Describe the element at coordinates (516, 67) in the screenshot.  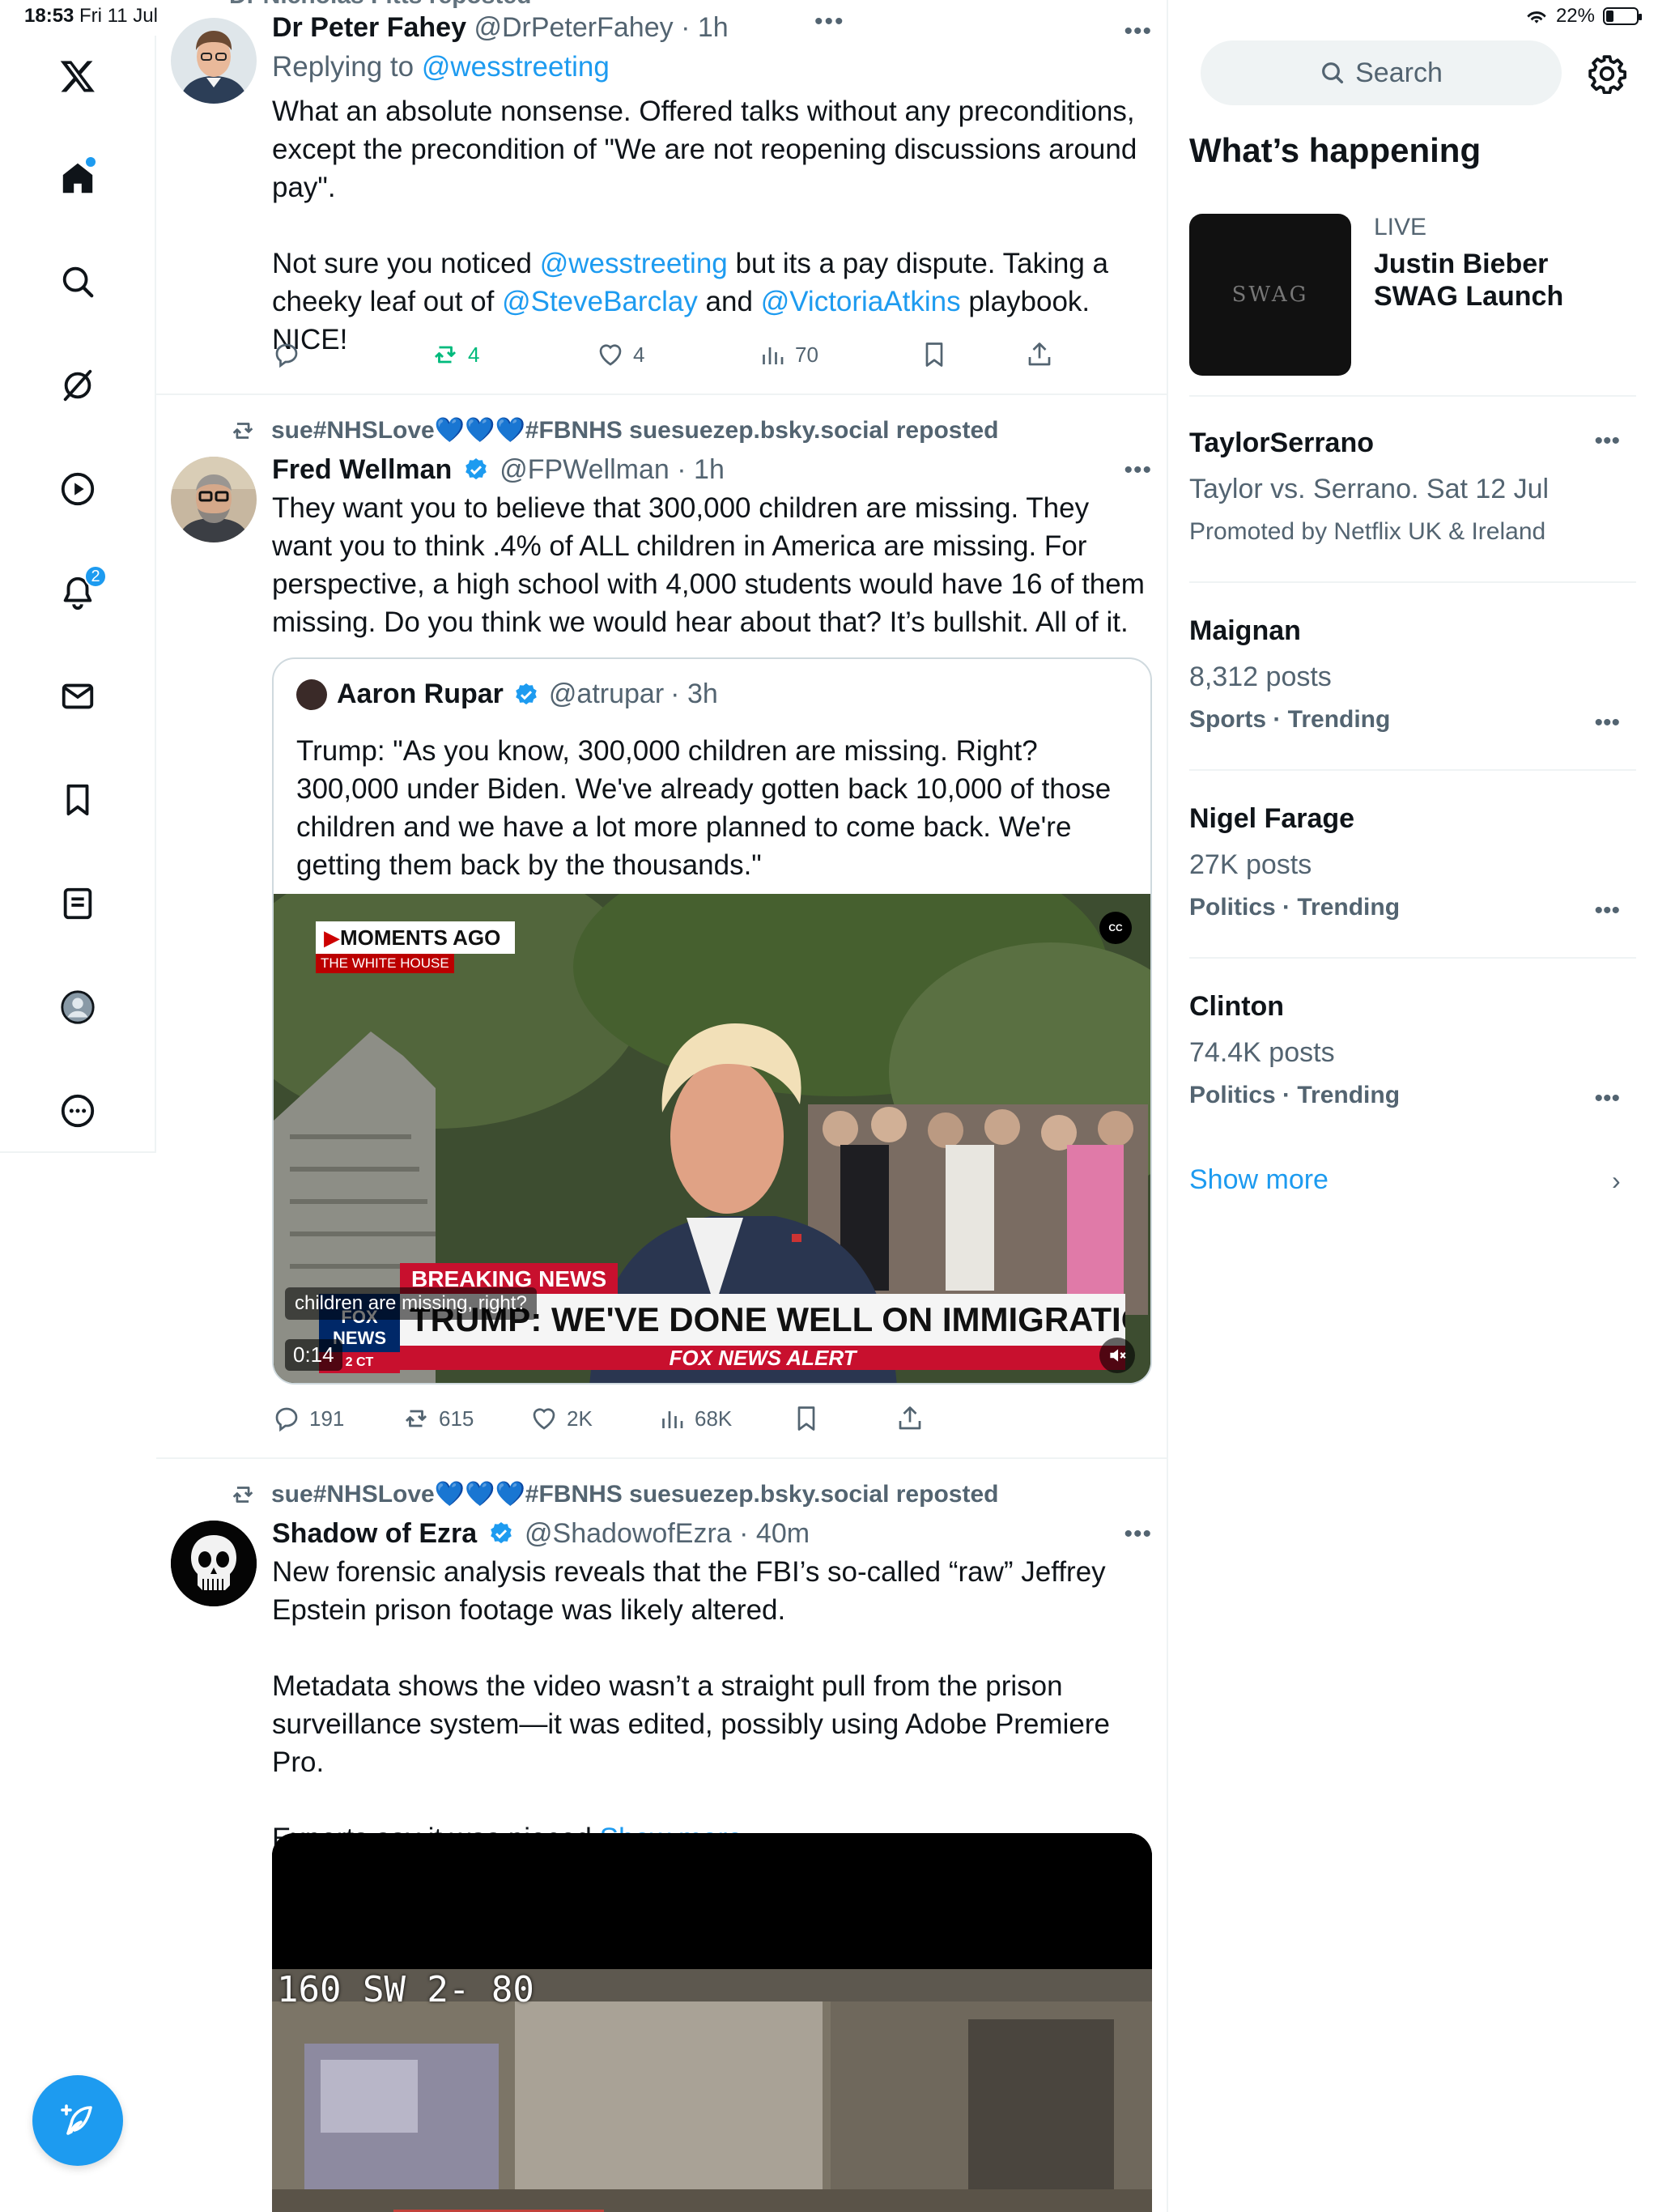
I see `replying-to-link: @wesstreeting` at that location.